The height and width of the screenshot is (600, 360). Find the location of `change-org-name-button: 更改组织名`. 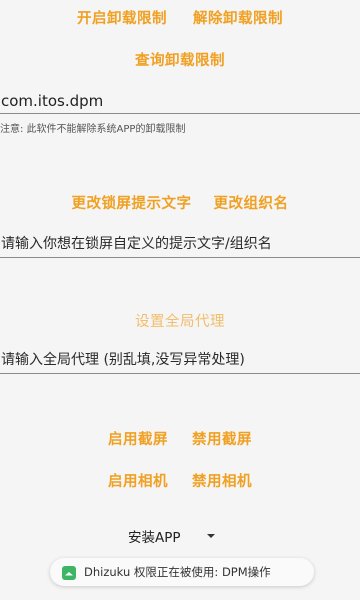

change-org-name-button: 更改组织名 is located at coordinates (251, 202).